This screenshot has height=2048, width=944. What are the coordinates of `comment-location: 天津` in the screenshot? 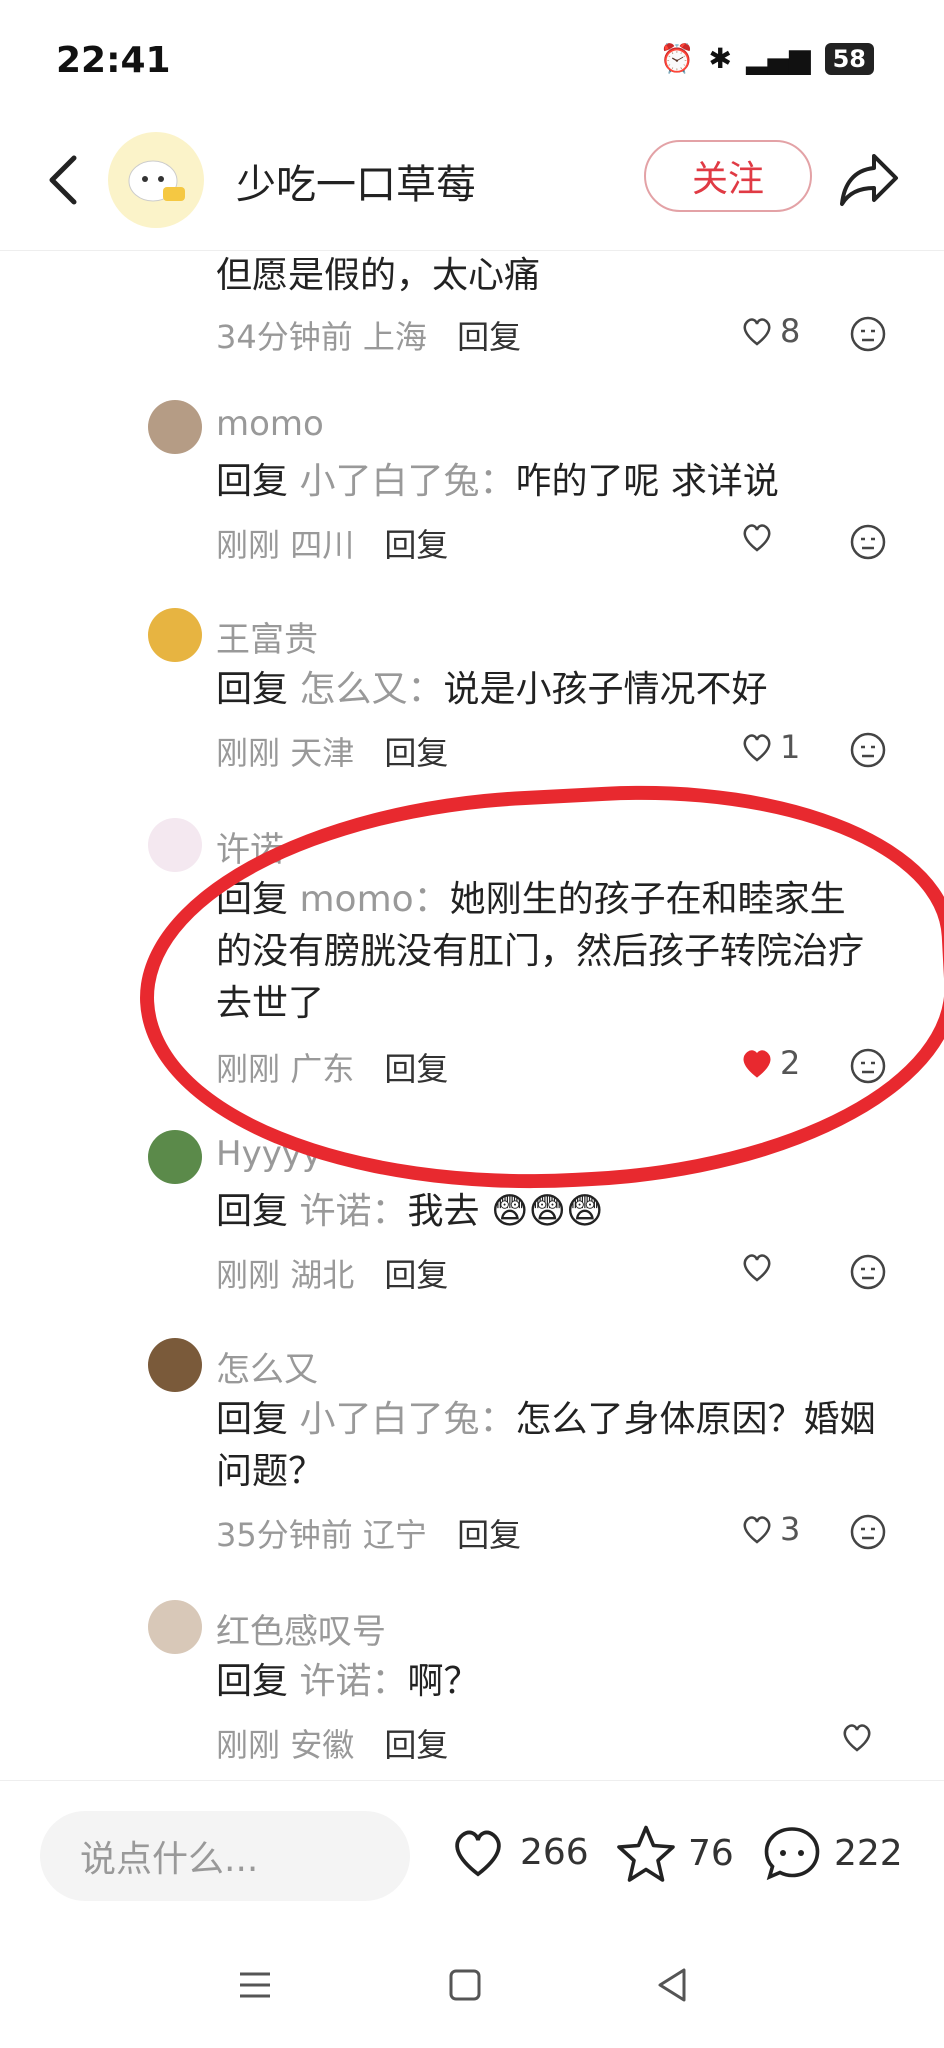 It's located at (322, 753).